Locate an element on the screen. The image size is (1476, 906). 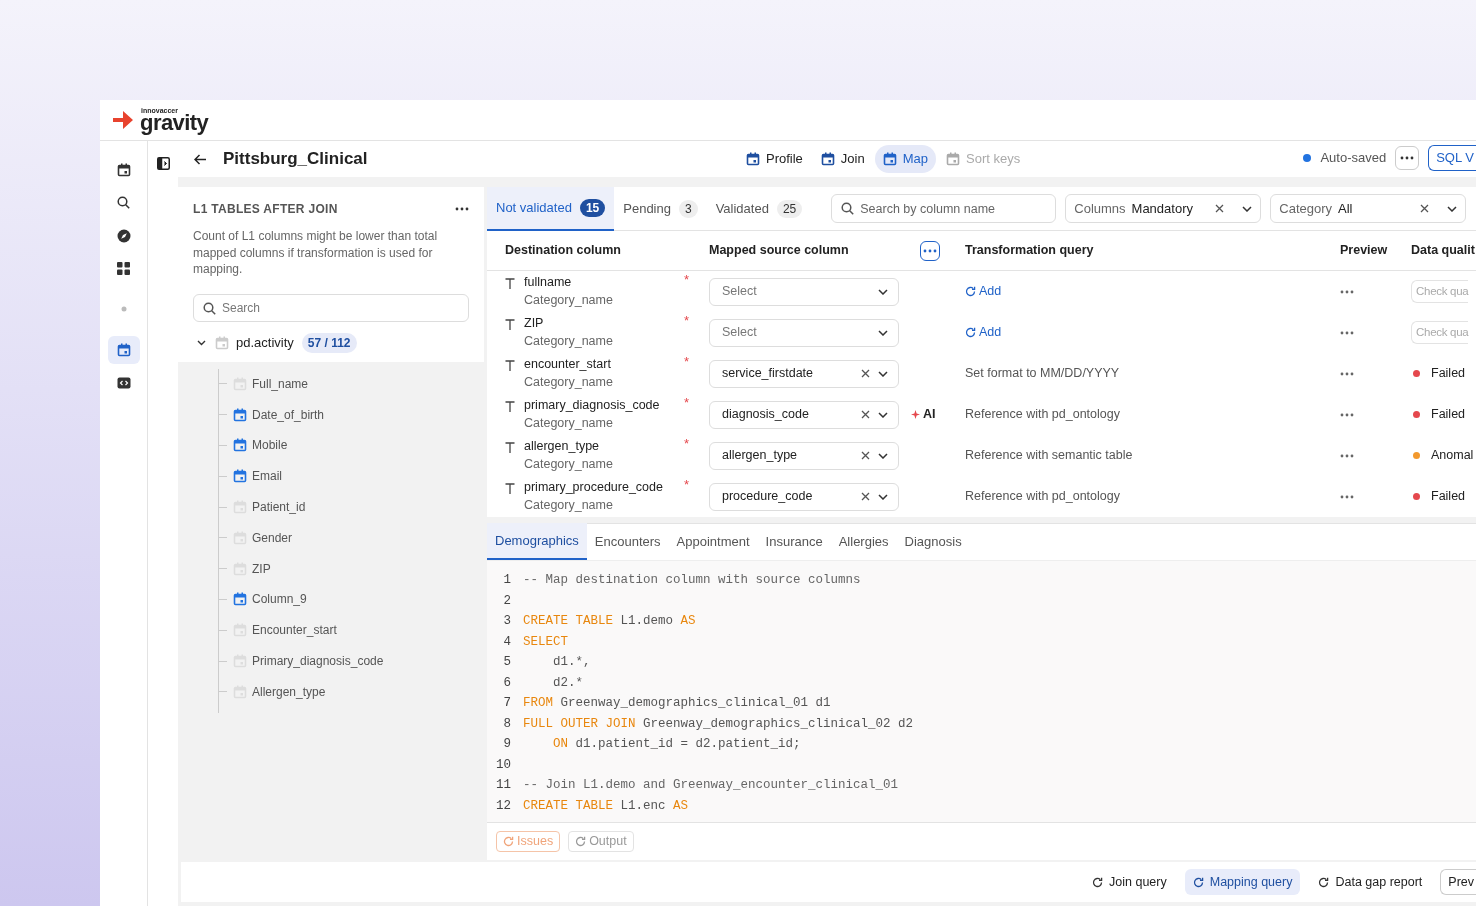
search-field: Search is located at coordinates (331, 307).